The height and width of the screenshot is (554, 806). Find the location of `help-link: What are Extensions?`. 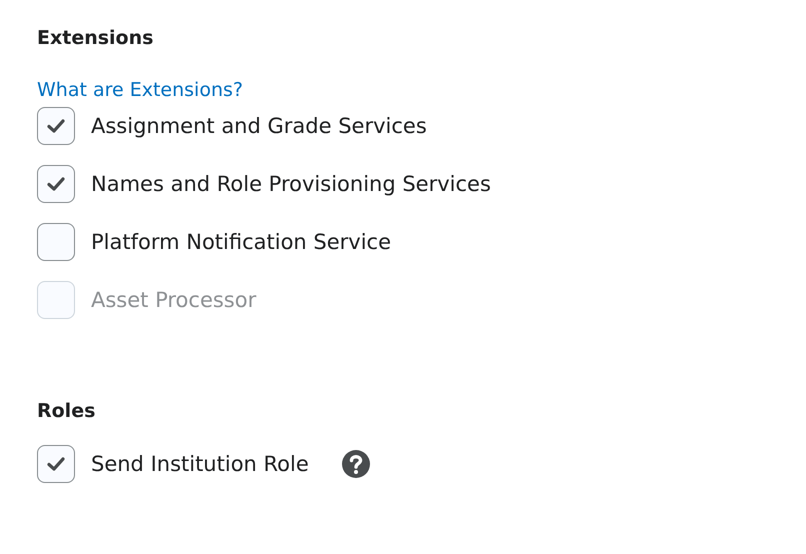

help-link: What are Extensions? is located at coordinates (140, 90).